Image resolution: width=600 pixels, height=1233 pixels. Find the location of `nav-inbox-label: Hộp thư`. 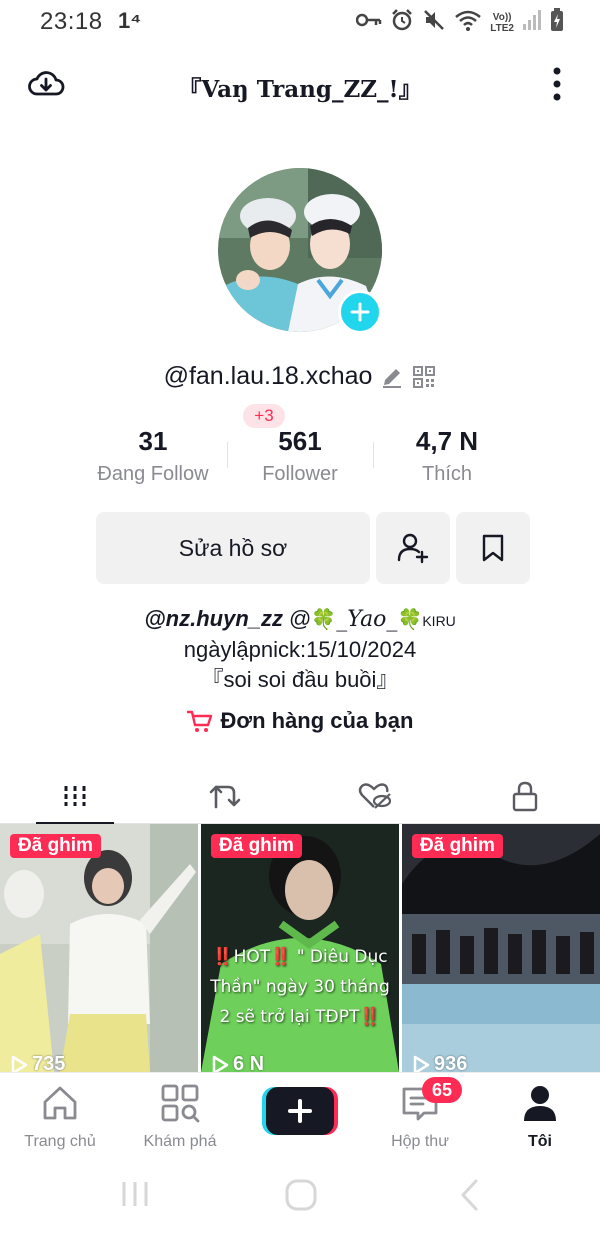

nav-inbox-label: Hộp thư is located at coordinates (420, 1141).